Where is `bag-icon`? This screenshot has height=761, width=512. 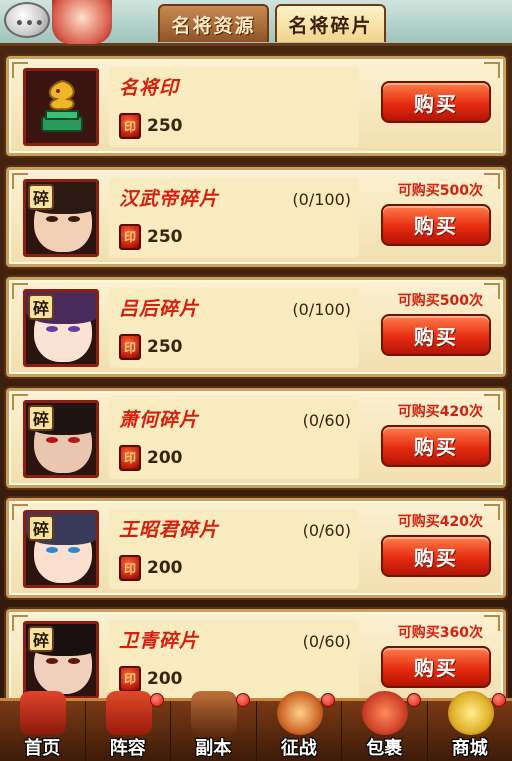 bag-icon is located at coordinates (385, 713).